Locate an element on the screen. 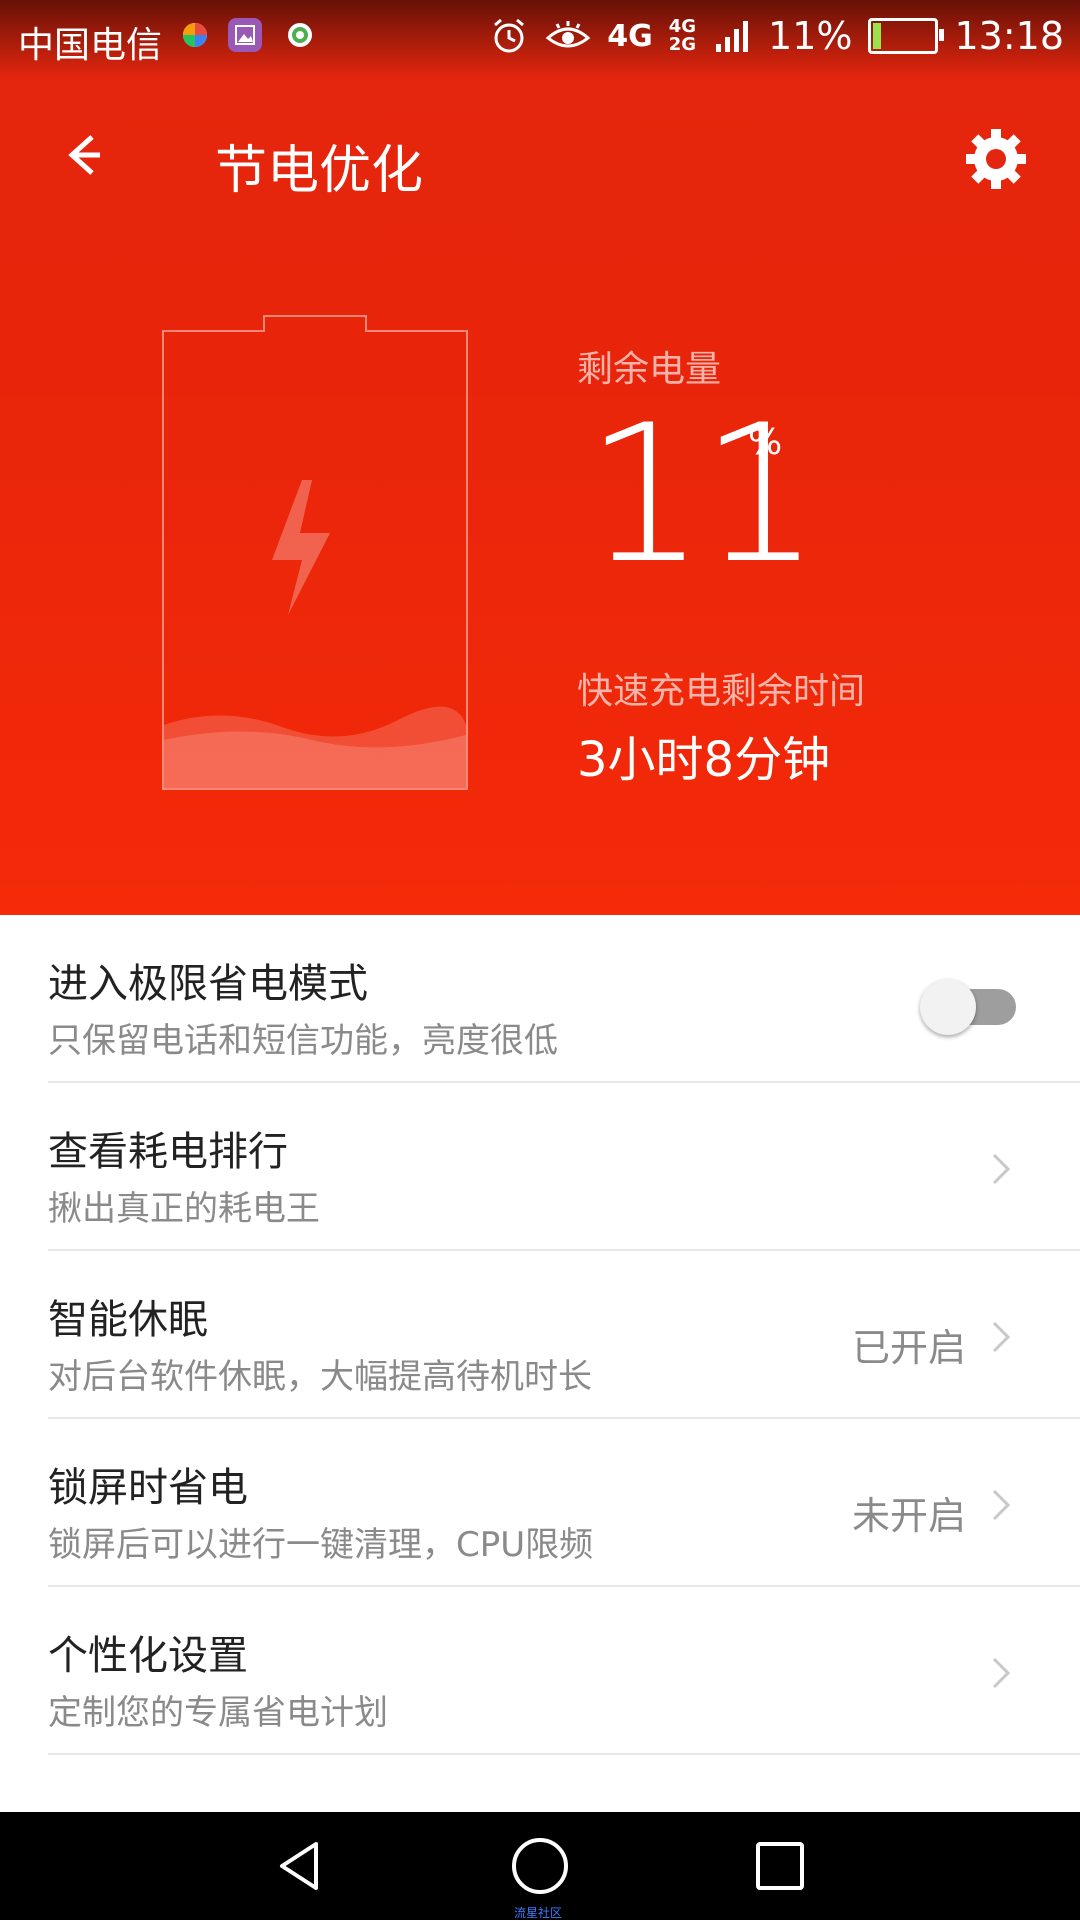 This screenshot has height=1921, width=1080. status-text: 未开启 is located at coordinates (908, 1516).